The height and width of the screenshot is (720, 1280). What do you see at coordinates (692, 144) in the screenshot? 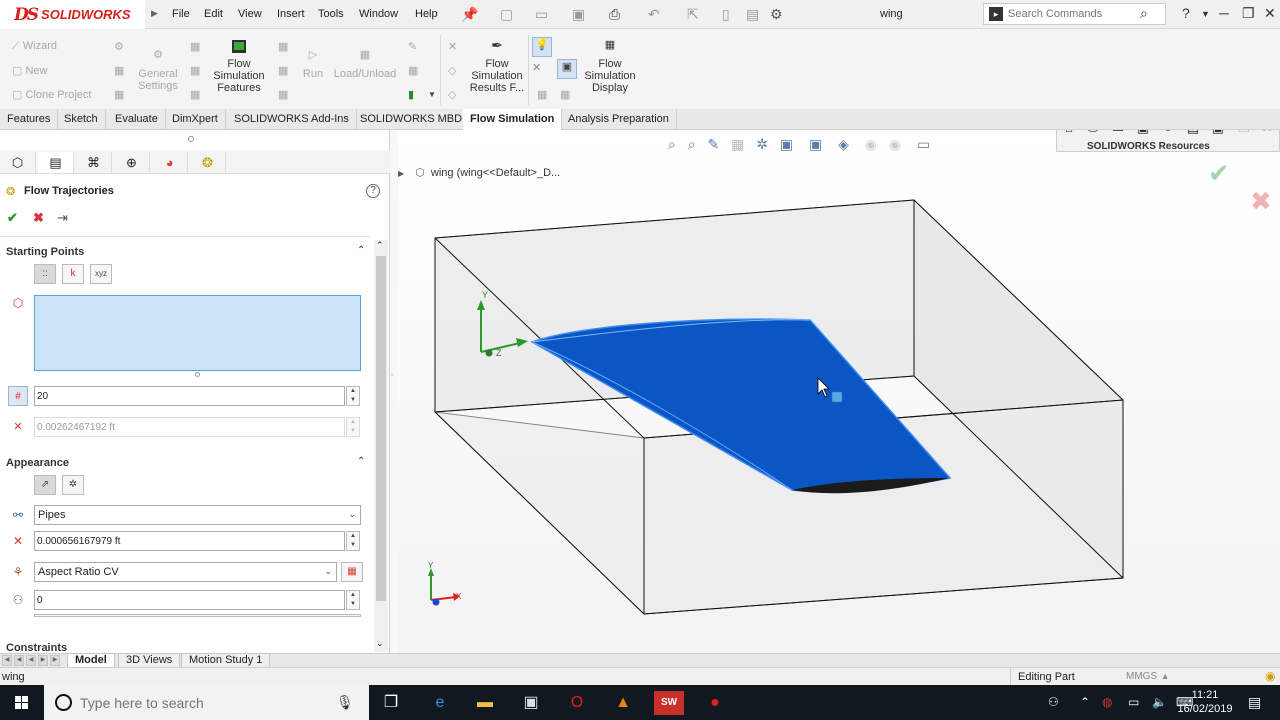
I see `zoom-to-area-icon: ⌕` at bounding box center [692, 144].